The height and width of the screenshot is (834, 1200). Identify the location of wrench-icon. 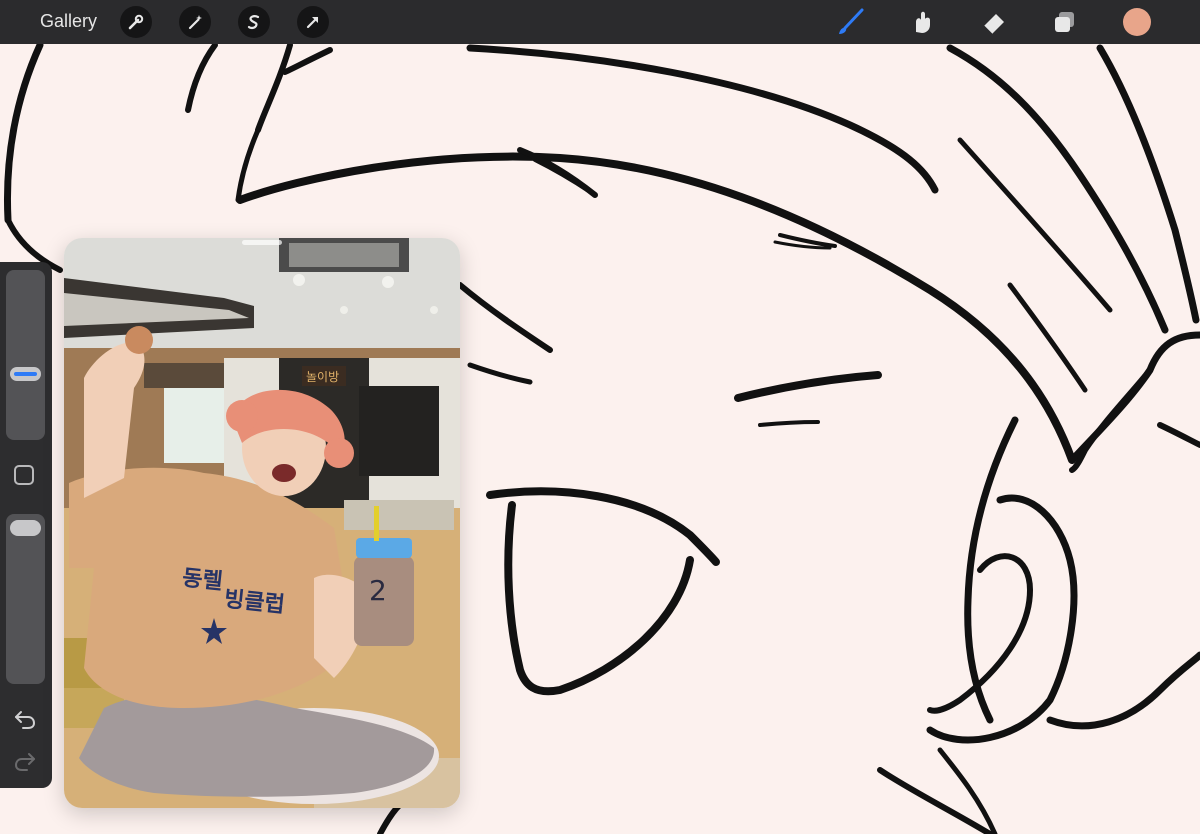
(136, 22).